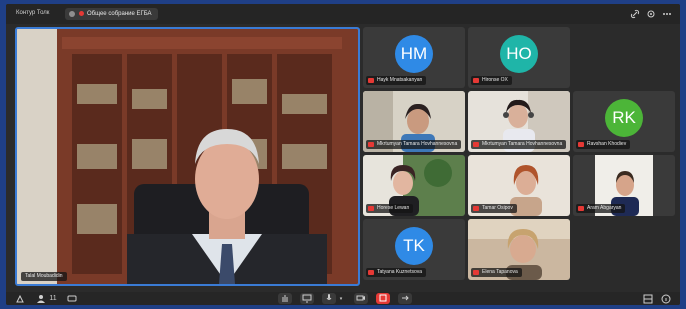 This screenshot has height=309, width=686. Describe the element at coordinates (20, 299) in the screenshot. I see `share-icon` at that location.